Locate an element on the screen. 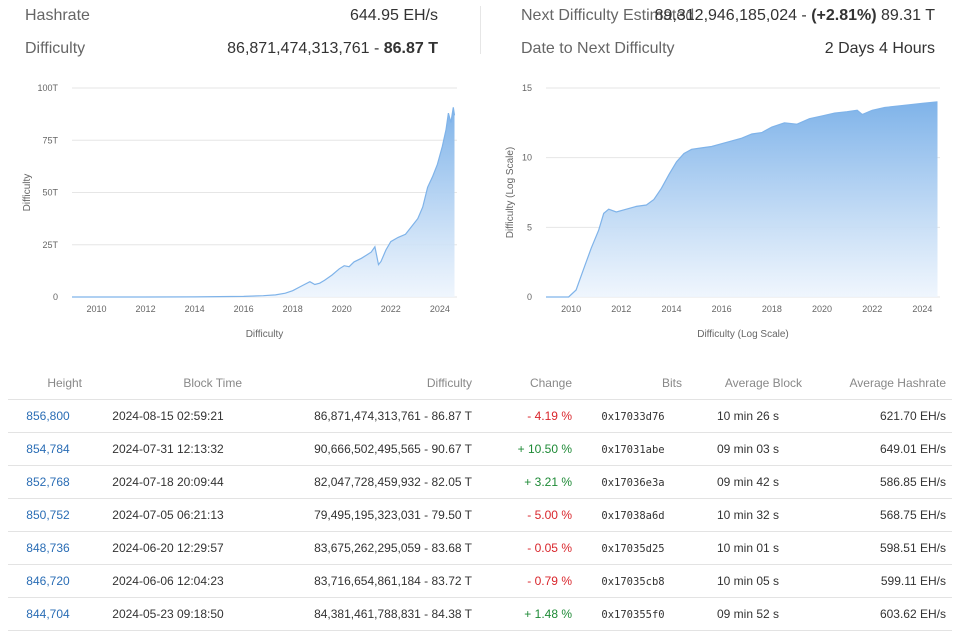  average-hashrate-cell: 649.01 EH/s is located at coordinates (912, 449).